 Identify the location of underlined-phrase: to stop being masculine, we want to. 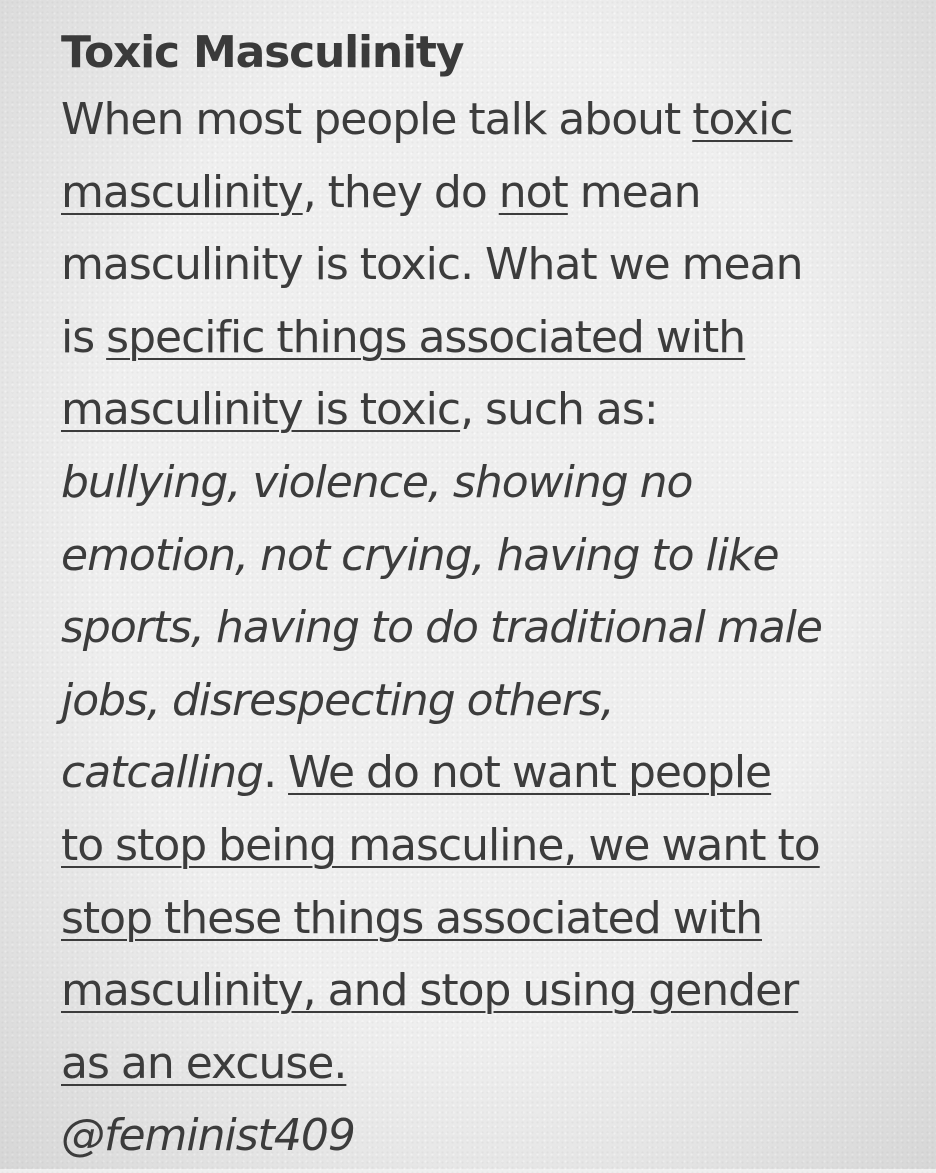
(441, 845).